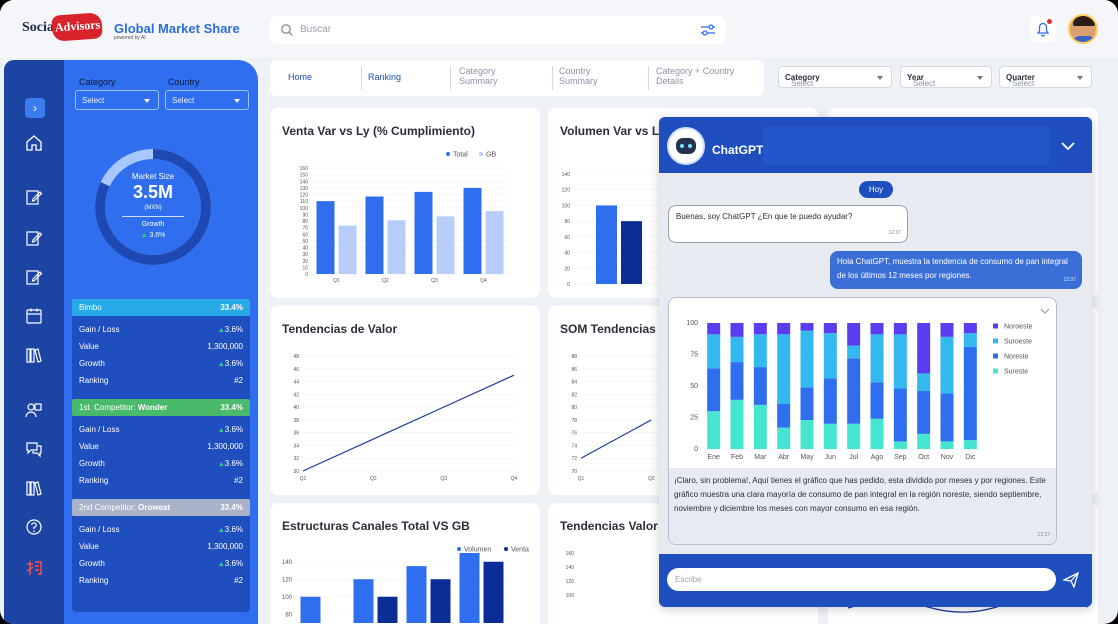 This screenshot has height=624, width=1118. I want to click on social-advisors-logo: Social Advisors, so click(62, 28).